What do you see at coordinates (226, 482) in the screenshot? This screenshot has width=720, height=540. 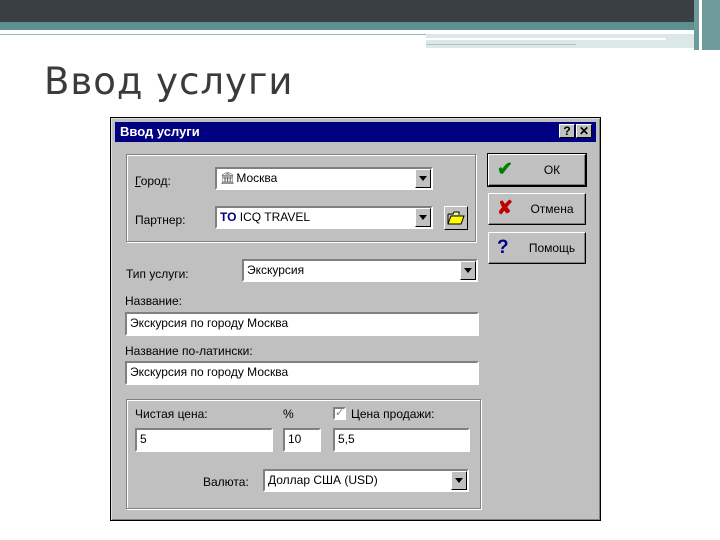 I see `currency-label: Валюта:` at bounding box center [226, 482].